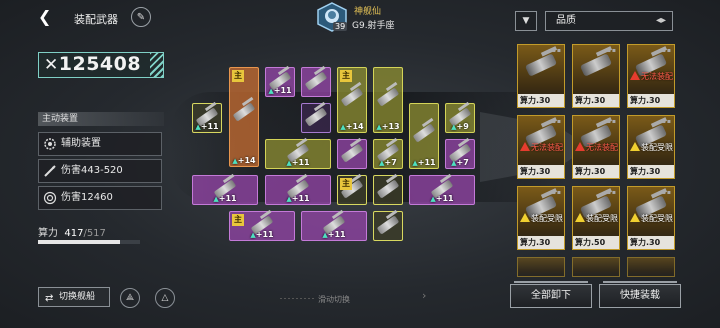 The width and height of the screenshot is (720, 328). What do you see at coordinates (77, 297) in the screenshot?
I see `switch-ship-label: 切换舰船` at bounding box center [77, 297].